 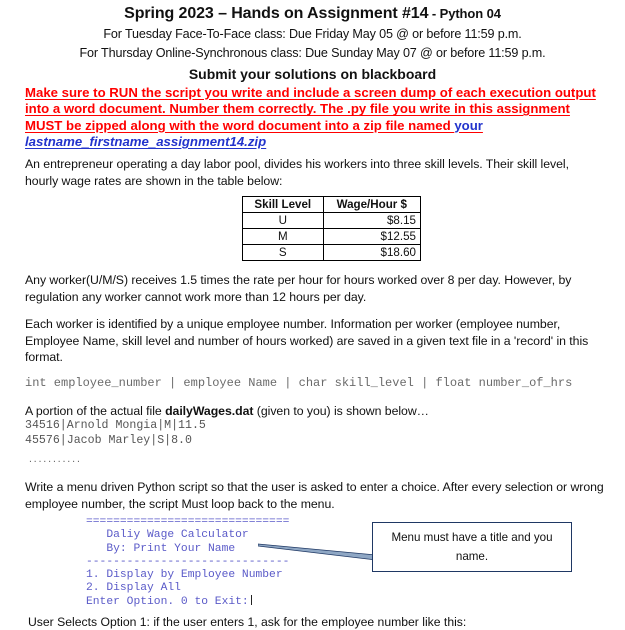 What do you see at coordinates (276, 13) in the screenshot?
I see `page-title-main: Spring 2023 – Hands on Assignment #14` at bounding box center [276, 13].